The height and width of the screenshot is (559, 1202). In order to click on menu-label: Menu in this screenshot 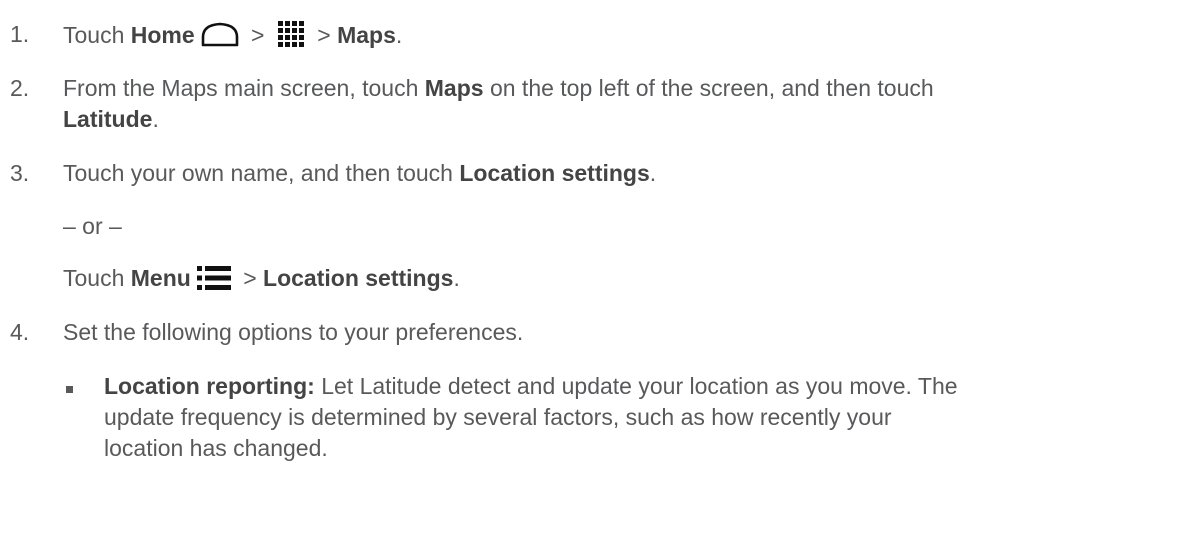, I will do `click(160, 278)`.